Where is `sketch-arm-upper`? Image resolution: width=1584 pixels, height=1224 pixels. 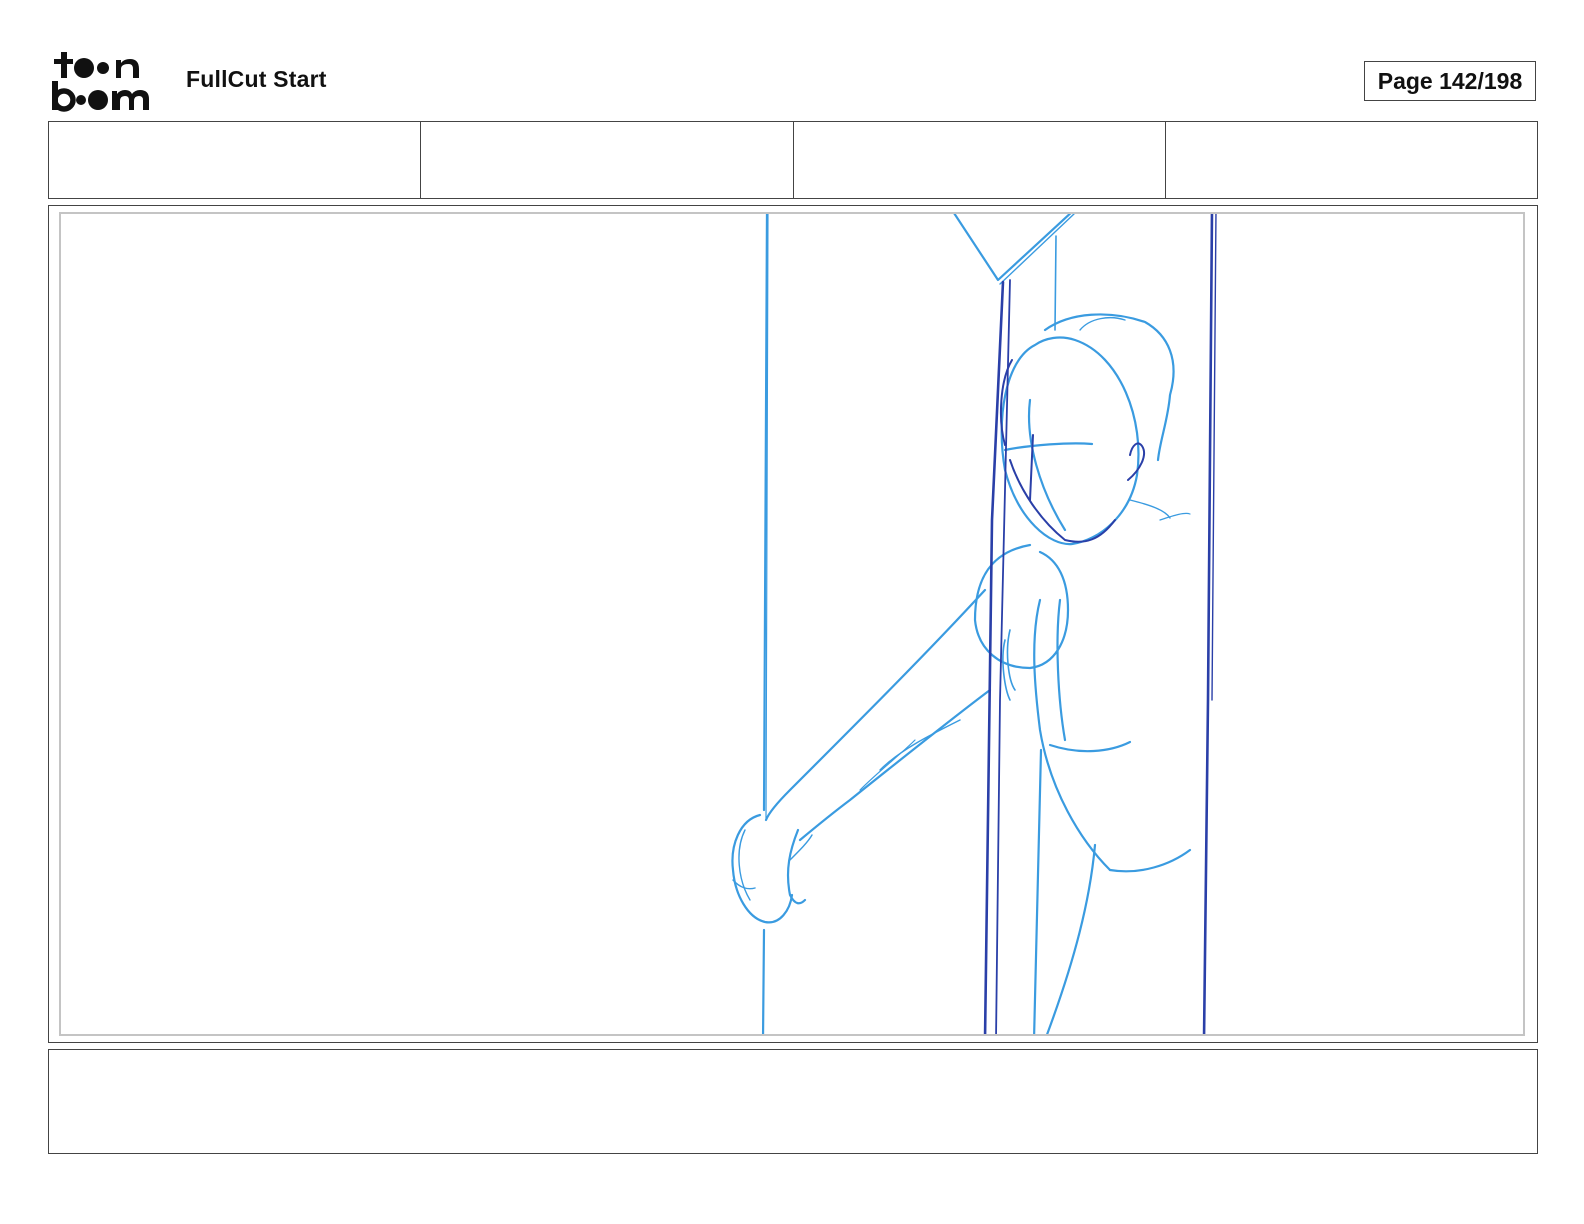
sketch-arm-upper is located at coordinates (875, 705).